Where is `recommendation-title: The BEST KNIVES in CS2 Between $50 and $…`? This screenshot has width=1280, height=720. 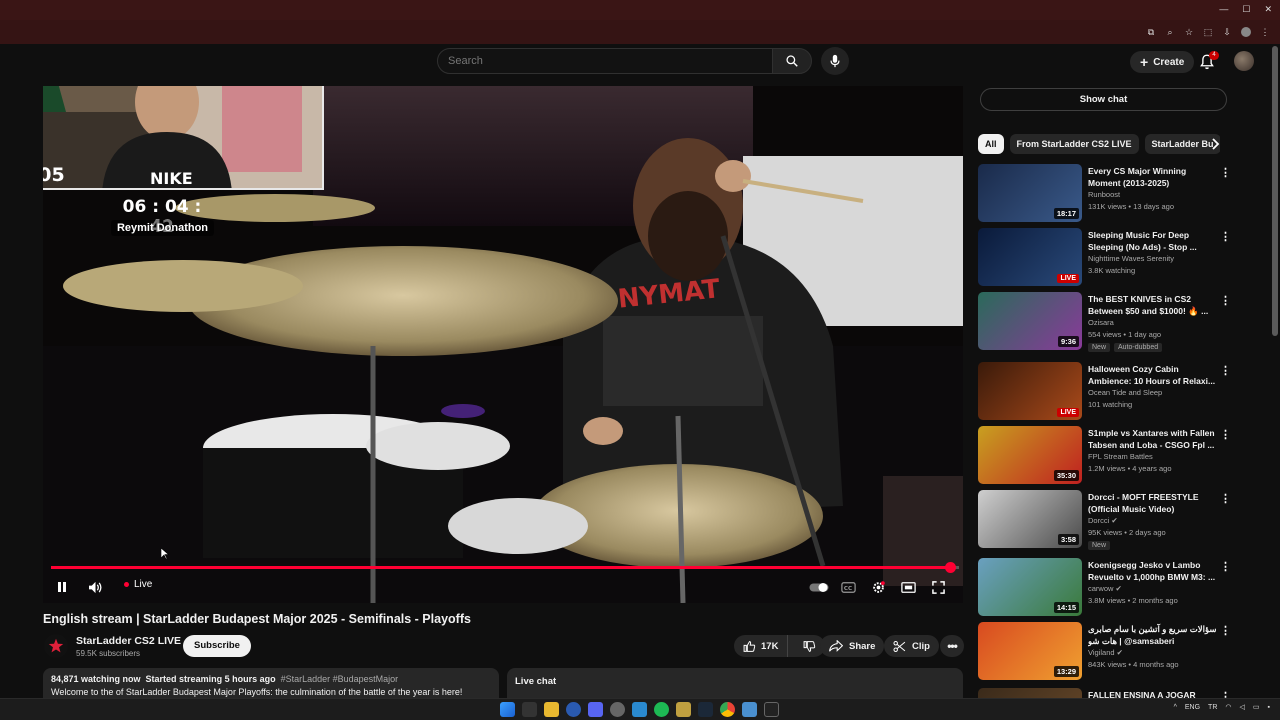
recommendation-title: The BEST KNIVES in CS2 Between $50 and $… is located at coordinates (1154, 305).